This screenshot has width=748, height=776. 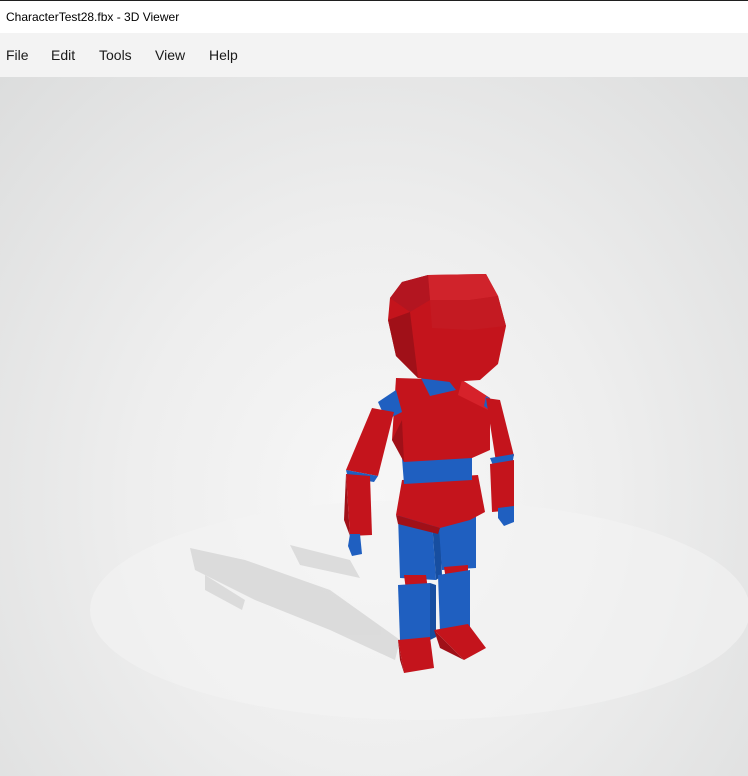 I want to click on menu-tools: Tools, so click(x=115, y=55).